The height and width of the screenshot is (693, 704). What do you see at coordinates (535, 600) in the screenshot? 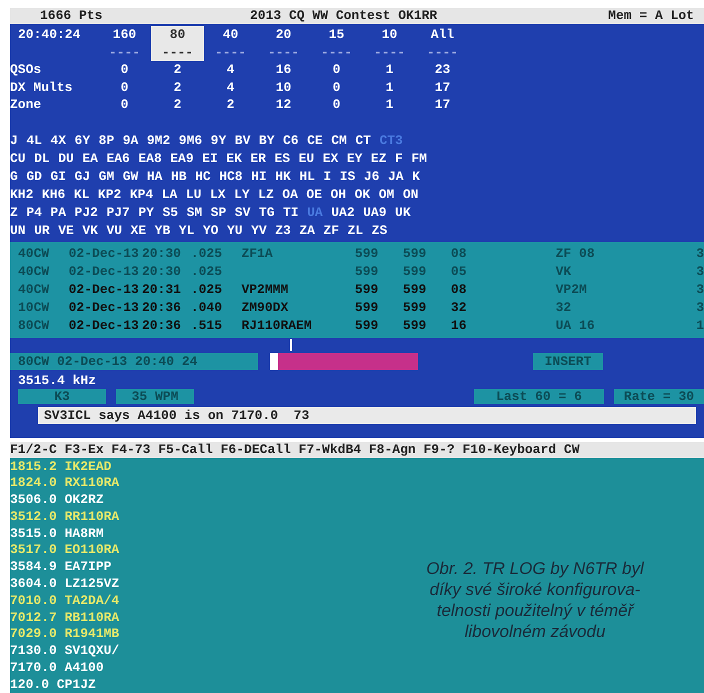
I see `figure-caption: Obr. 2. TR LOG by N6TR byl díky své široké konfigurova-telnosti použitelný v téměř libovolném závodu` at bounding box center [535, 600].